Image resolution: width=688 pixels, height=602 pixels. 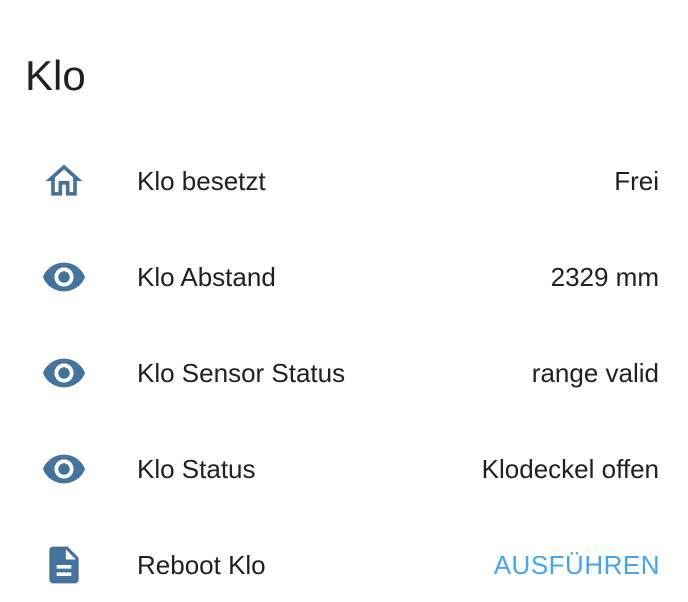 I want to click on entity-name: Klo Status, so click(x=196, y=469).